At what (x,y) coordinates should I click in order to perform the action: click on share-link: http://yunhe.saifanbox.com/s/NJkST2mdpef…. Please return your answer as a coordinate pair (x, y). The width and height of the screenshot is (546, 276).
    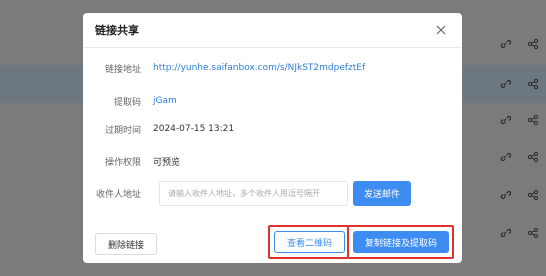
    Looking at the image, I should click on (256, 68).